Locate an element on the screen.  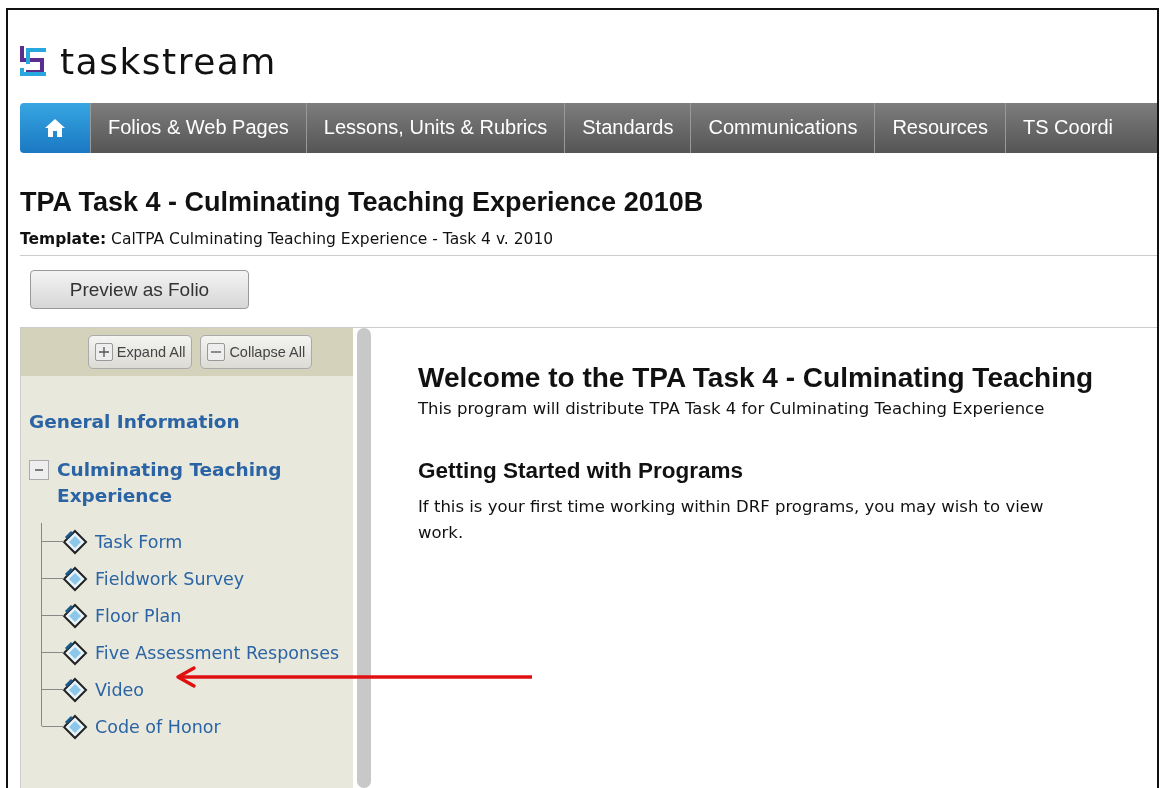
section-heading: Getting Started with Programs is located at coordinates (581, 471).